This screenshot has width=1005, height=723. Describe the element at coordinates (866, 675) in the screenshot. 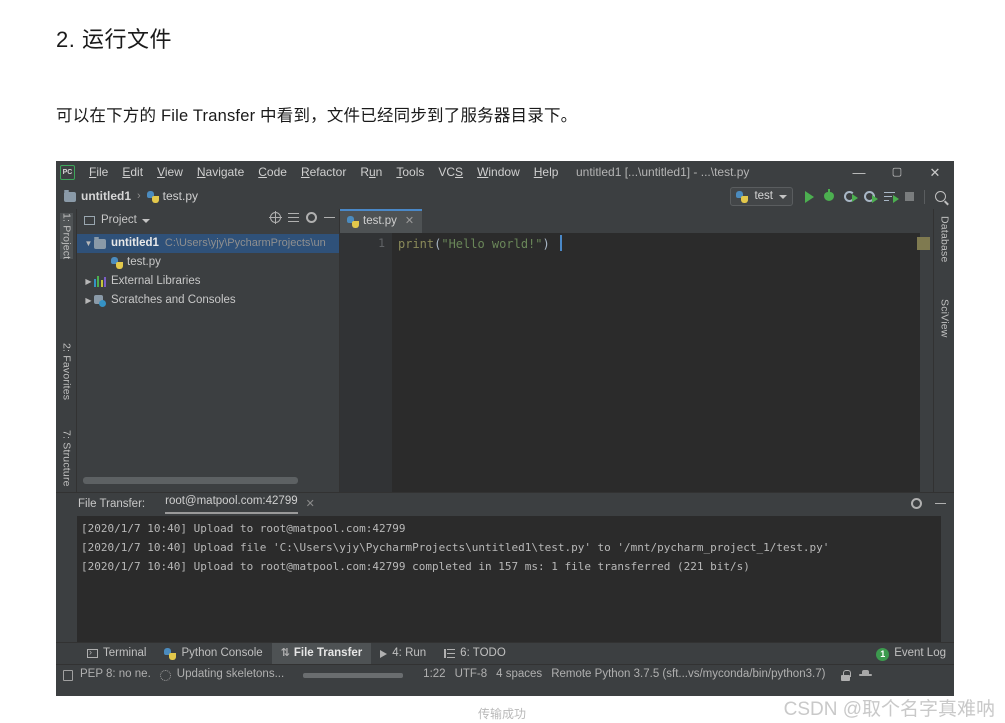

I see `hacker-icon` at that location.